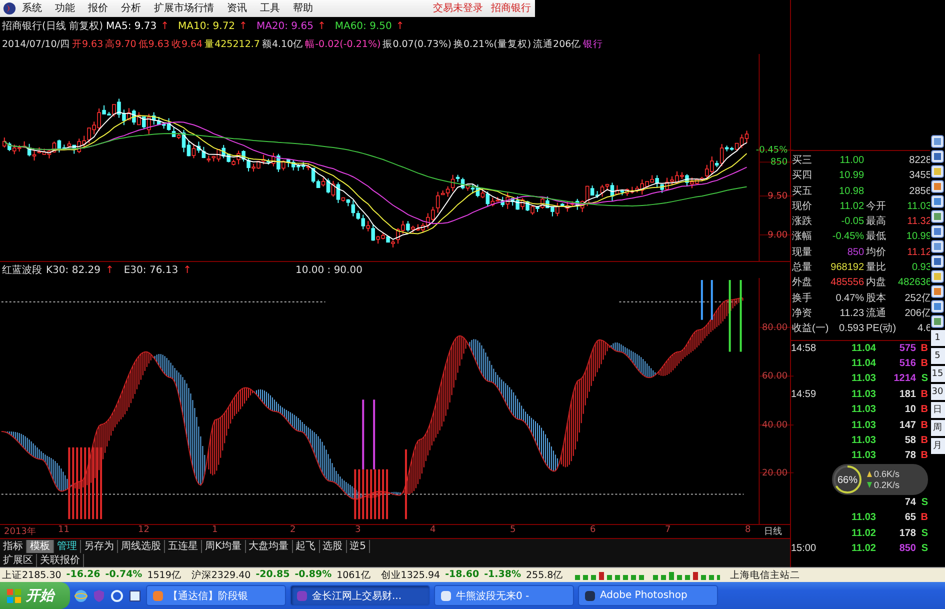 This screenshot has width=945, height=609. Describe the element at coordinates (410, 575) in the screenshot. I see `index-value: 创业1325.94` at that location.